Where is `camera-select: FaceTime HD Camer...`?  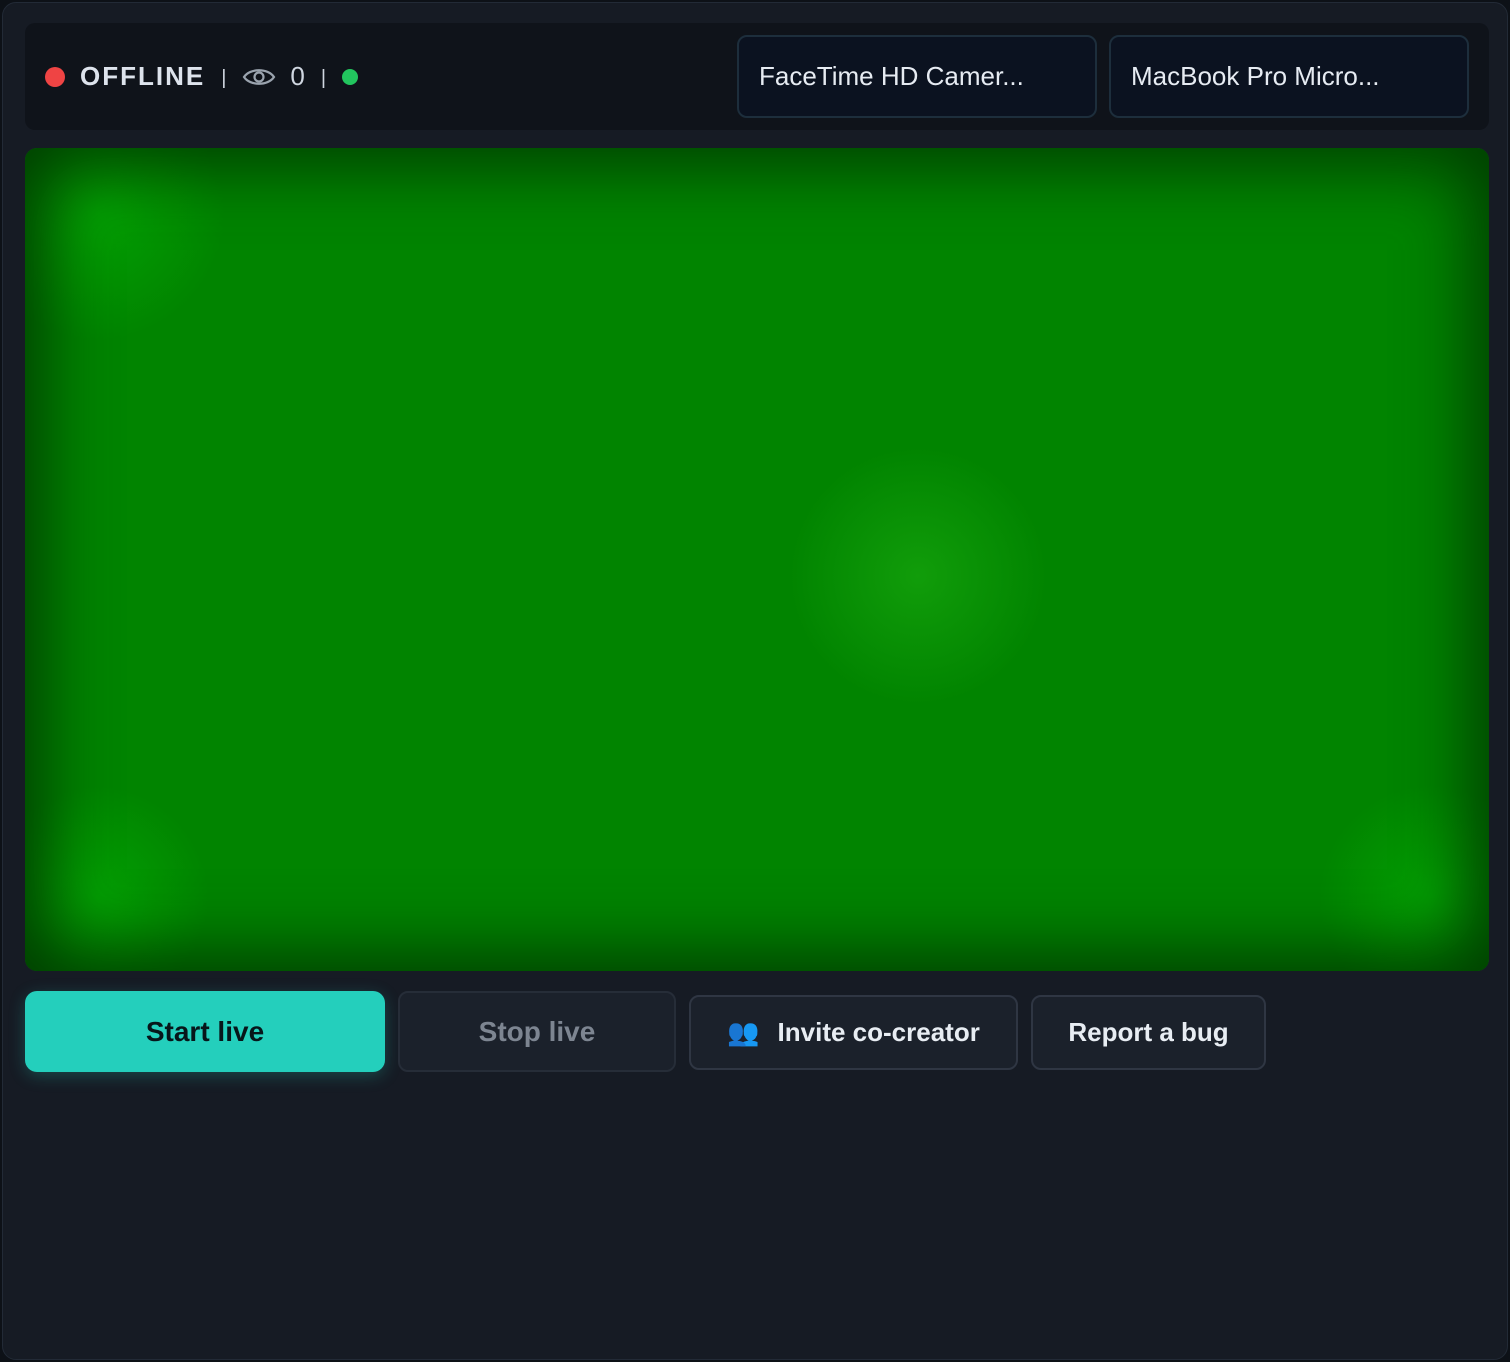
camera-select: FaceTime HD Camer... is located at coordinates (917, 76).